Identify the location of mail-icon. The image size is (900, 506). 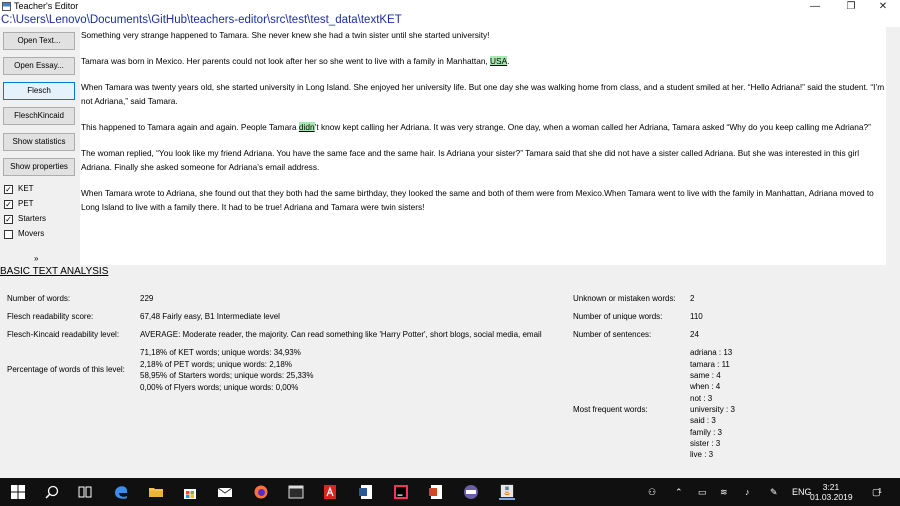
(225, 492).